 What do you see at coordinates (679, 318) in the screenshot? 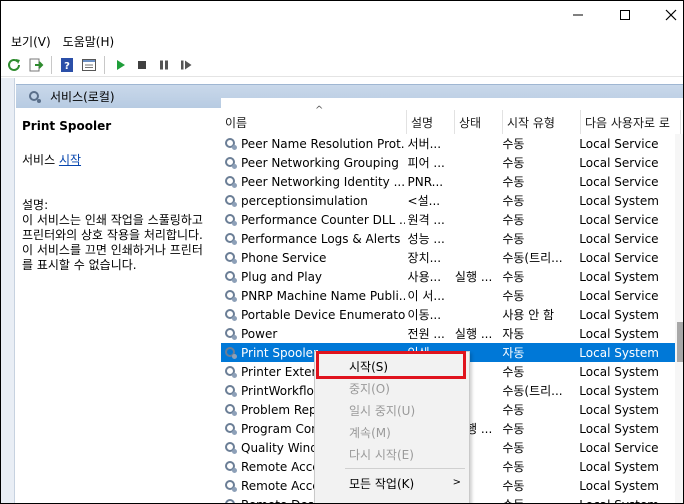
I see `vertical-scrollbar` at bounding box center [679, 318].